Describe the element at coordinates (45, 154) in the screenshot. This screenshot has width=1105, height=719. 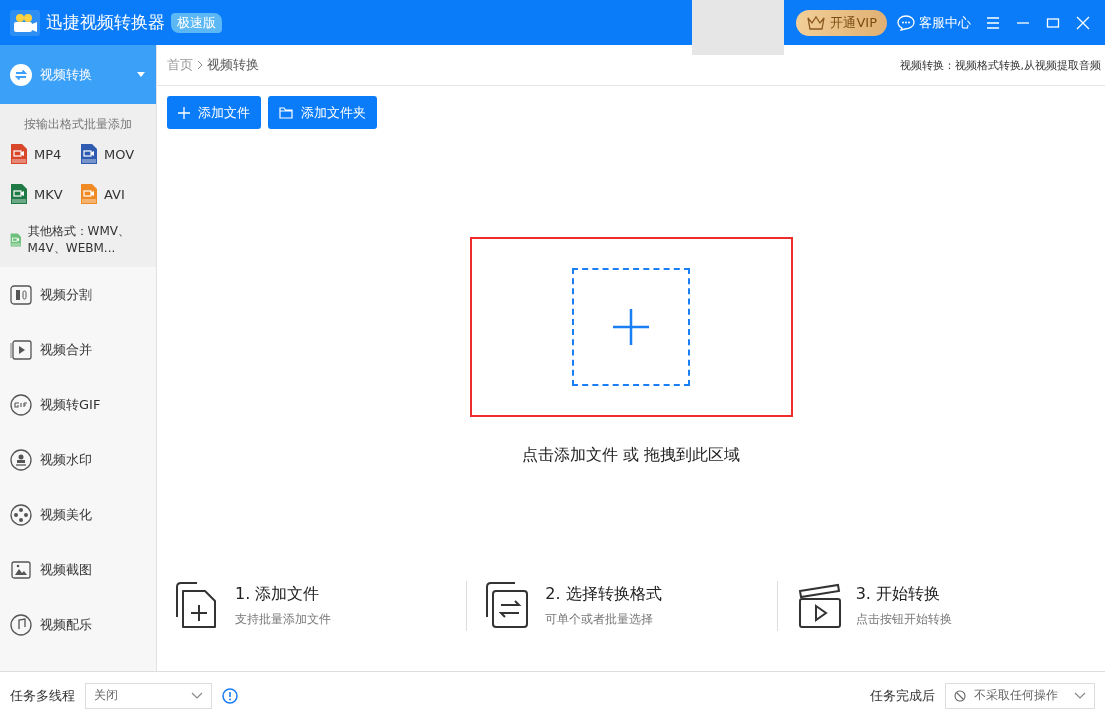
I see `format-item: MP4` at that location.